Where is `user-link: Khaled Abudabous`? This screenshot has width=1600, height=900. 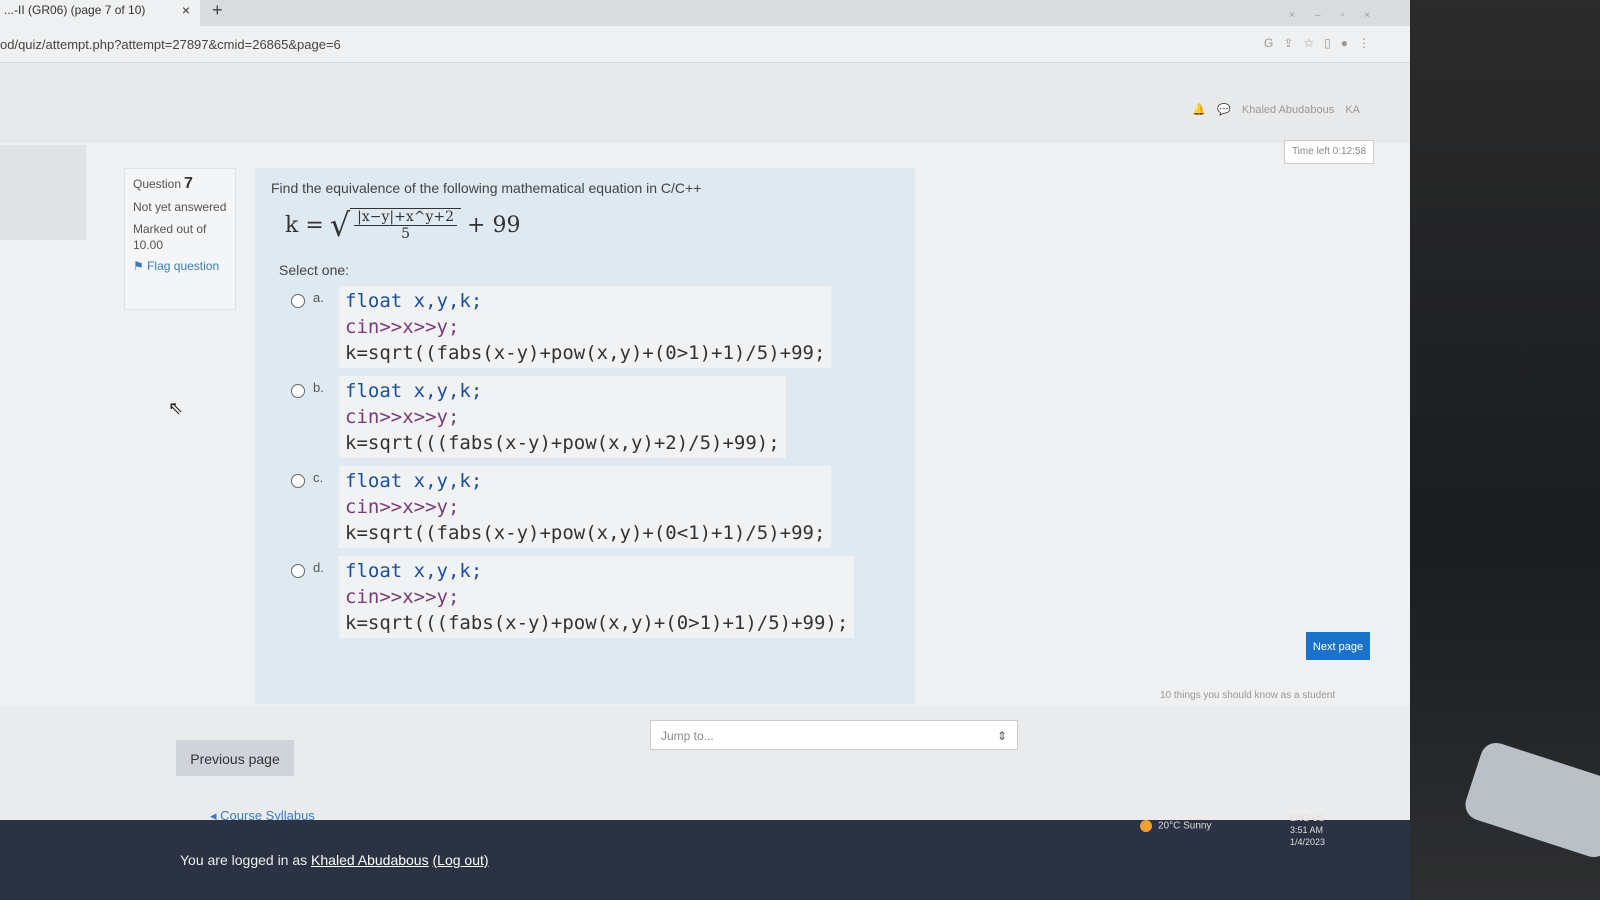 user-link: Khaled Abudabous is located at coordinates (370, 860).